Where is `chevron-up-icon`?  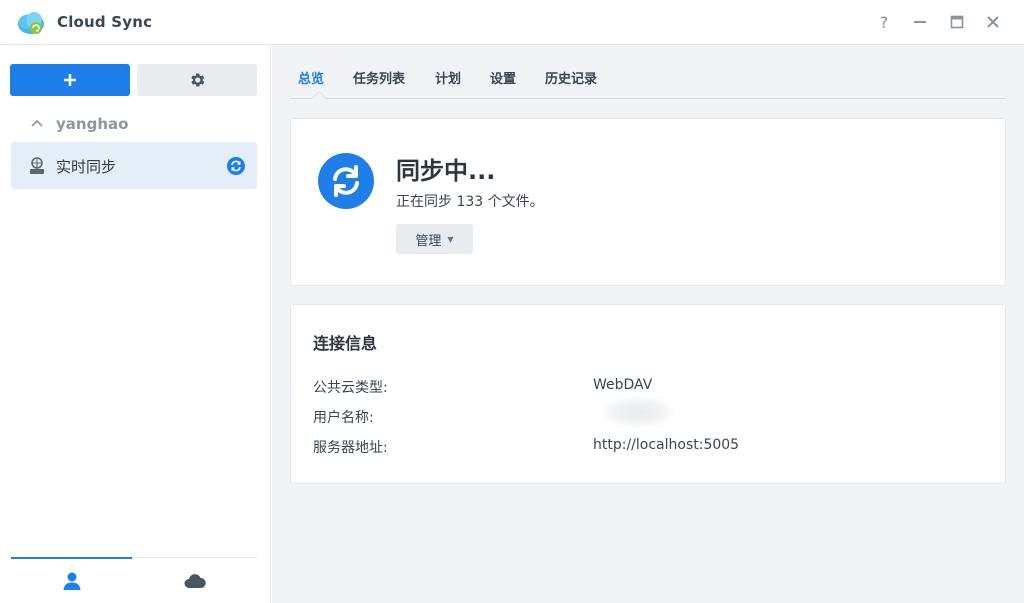 chevron-up-icon is located at coordinates (37, 124).